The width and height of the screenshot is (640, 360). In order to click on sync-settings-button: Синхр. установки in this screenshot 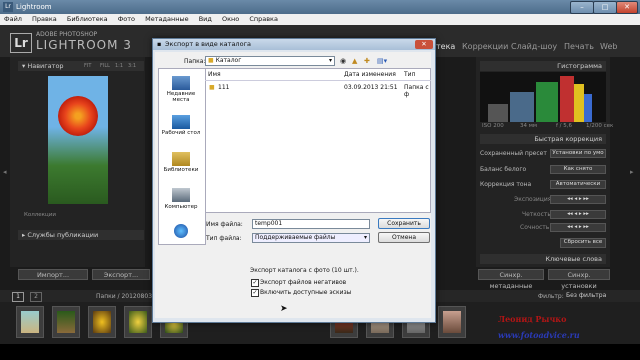, I will do `click(579, 279)`.